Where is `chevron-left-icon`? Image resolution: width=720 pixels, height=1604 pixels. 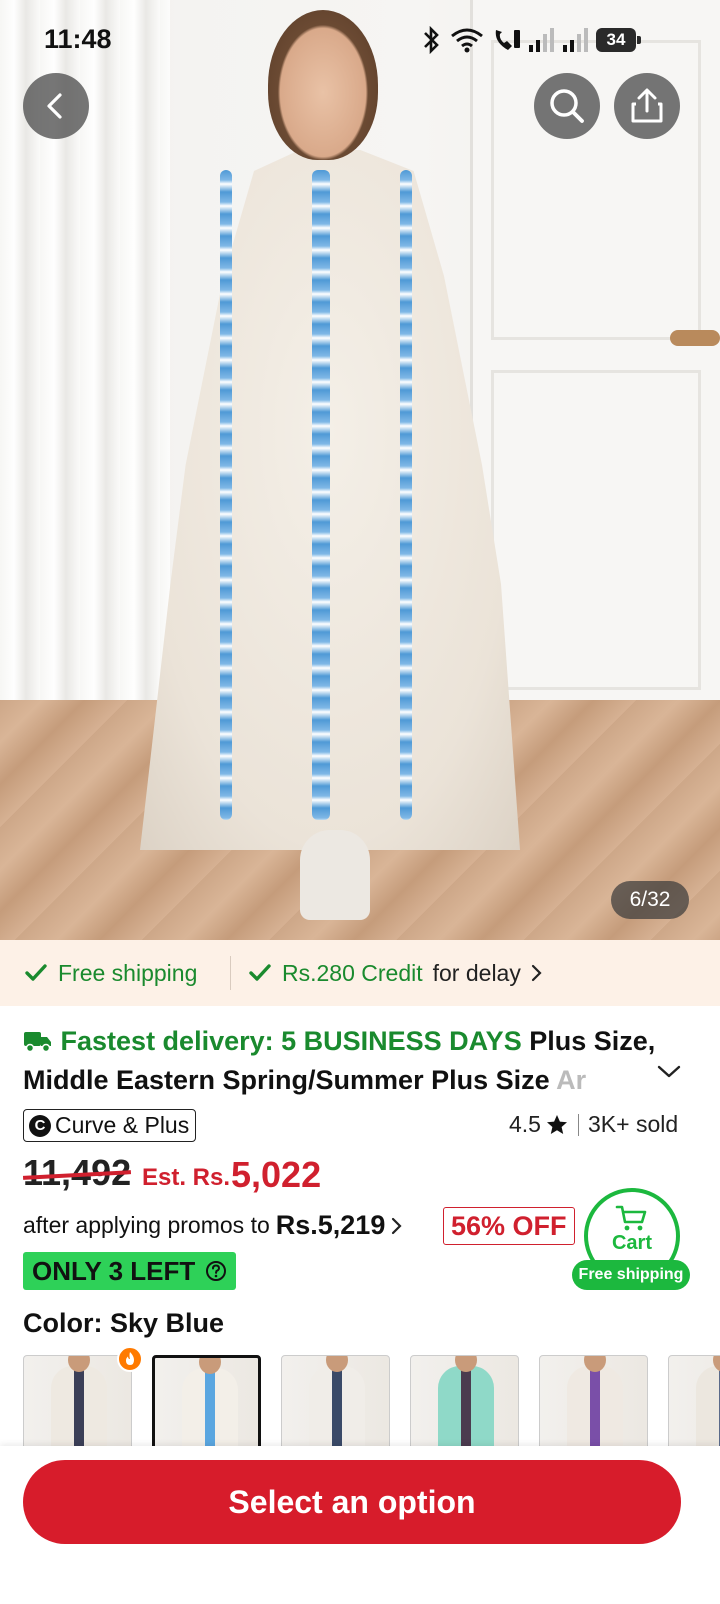
chevron-left-icon is located at coordinates (54, 106).